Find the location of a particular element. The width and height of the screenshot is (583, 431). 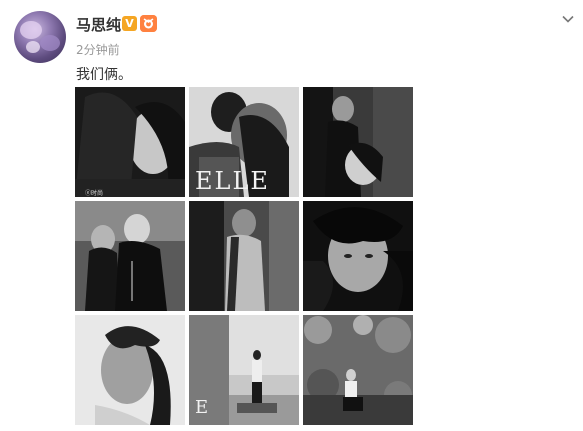

photo-1: ⓔ时尚 is located at coordinates (130, 142).